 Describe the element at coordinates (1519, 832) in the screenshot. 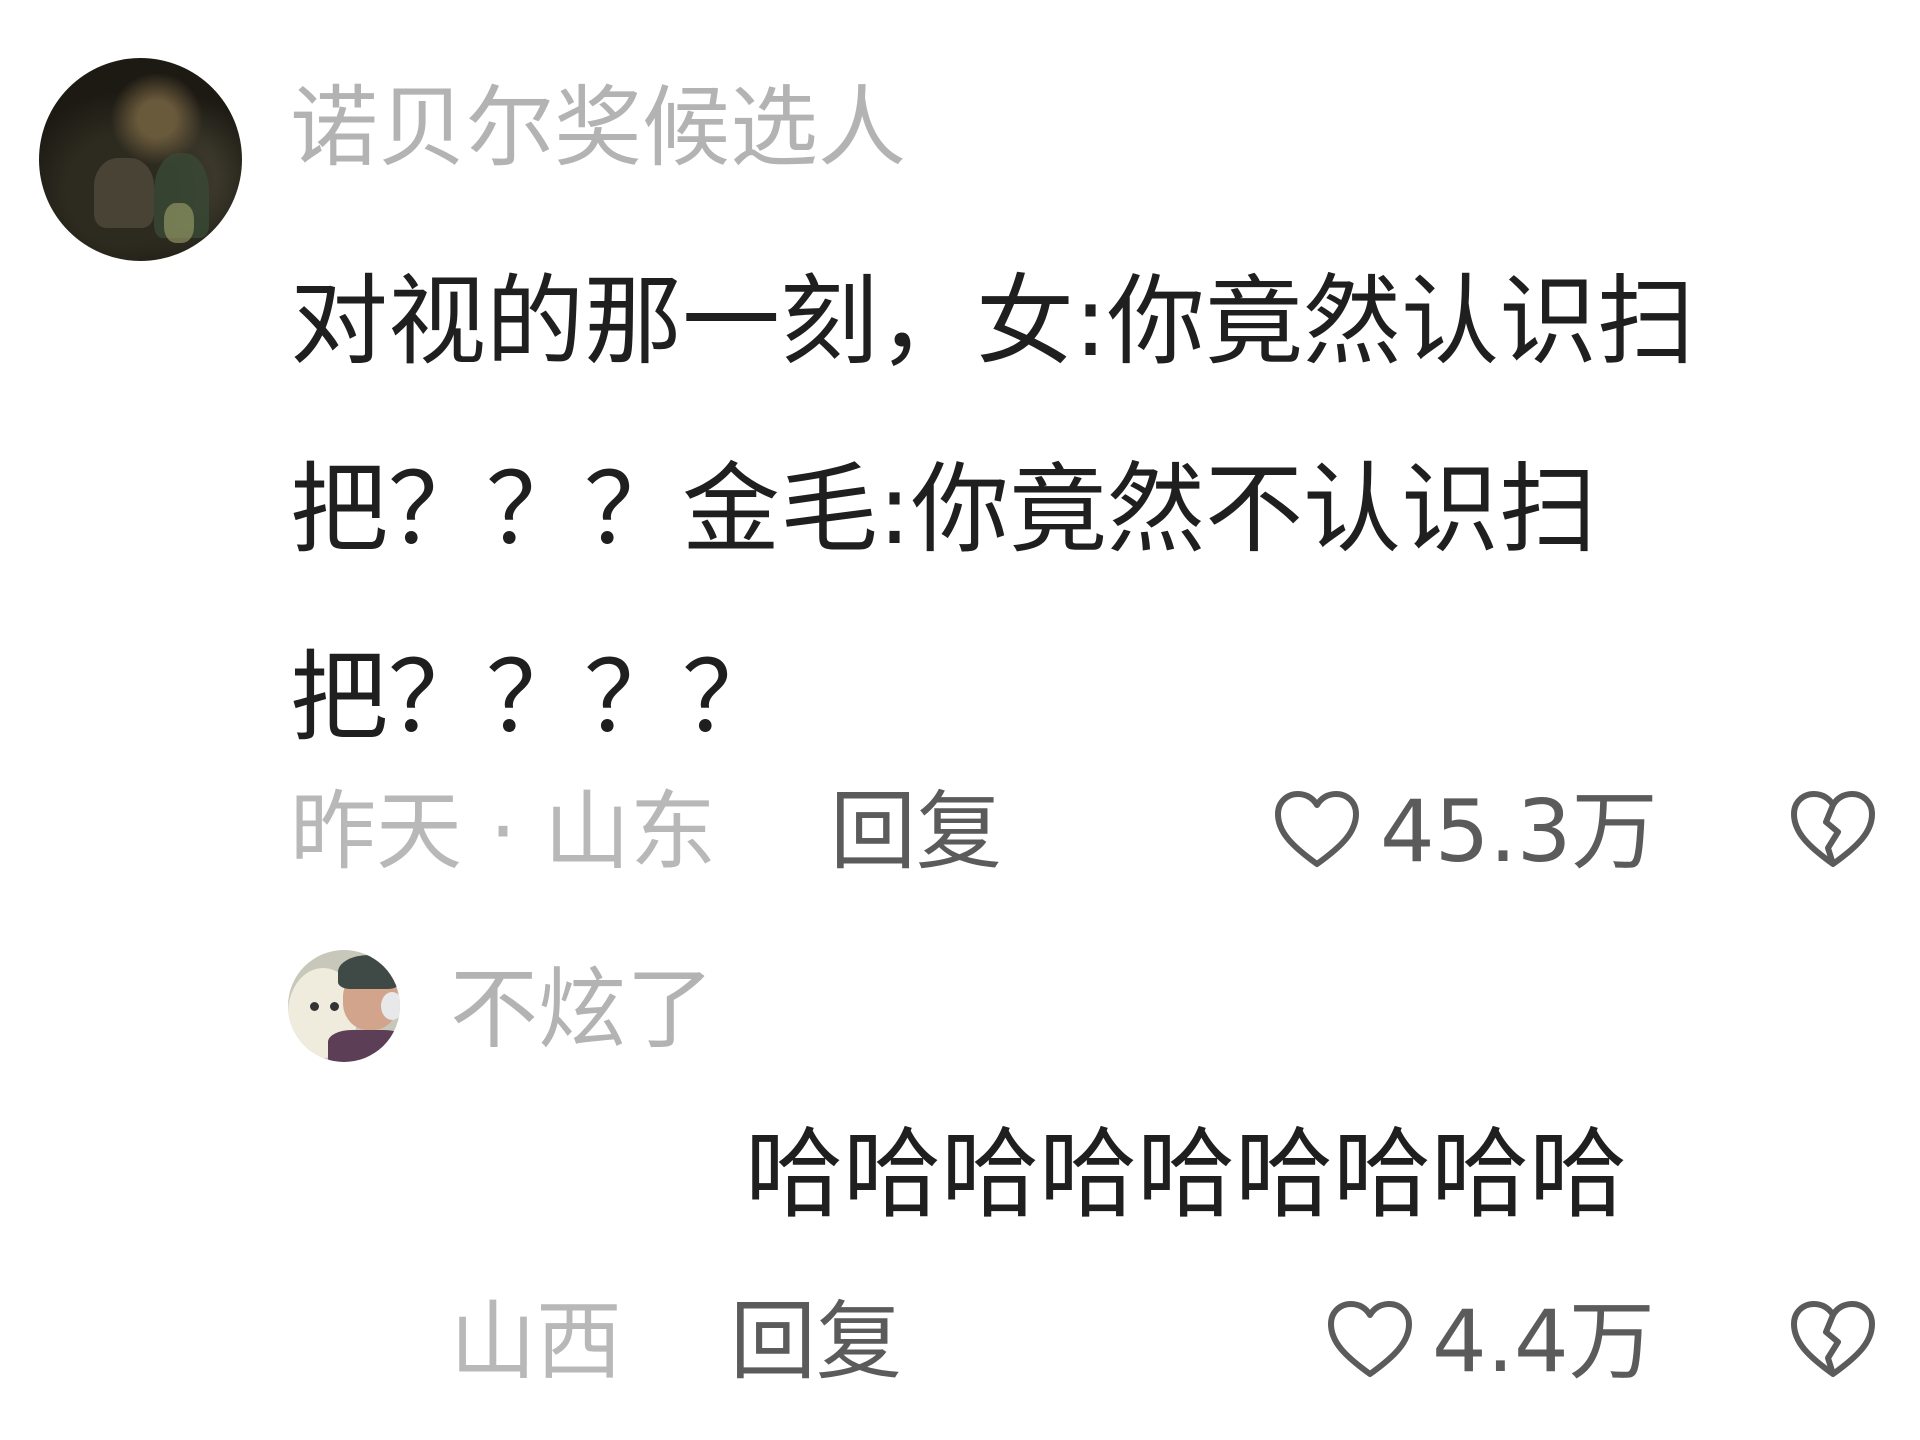

I see `like-count: 45.3万` at that location.